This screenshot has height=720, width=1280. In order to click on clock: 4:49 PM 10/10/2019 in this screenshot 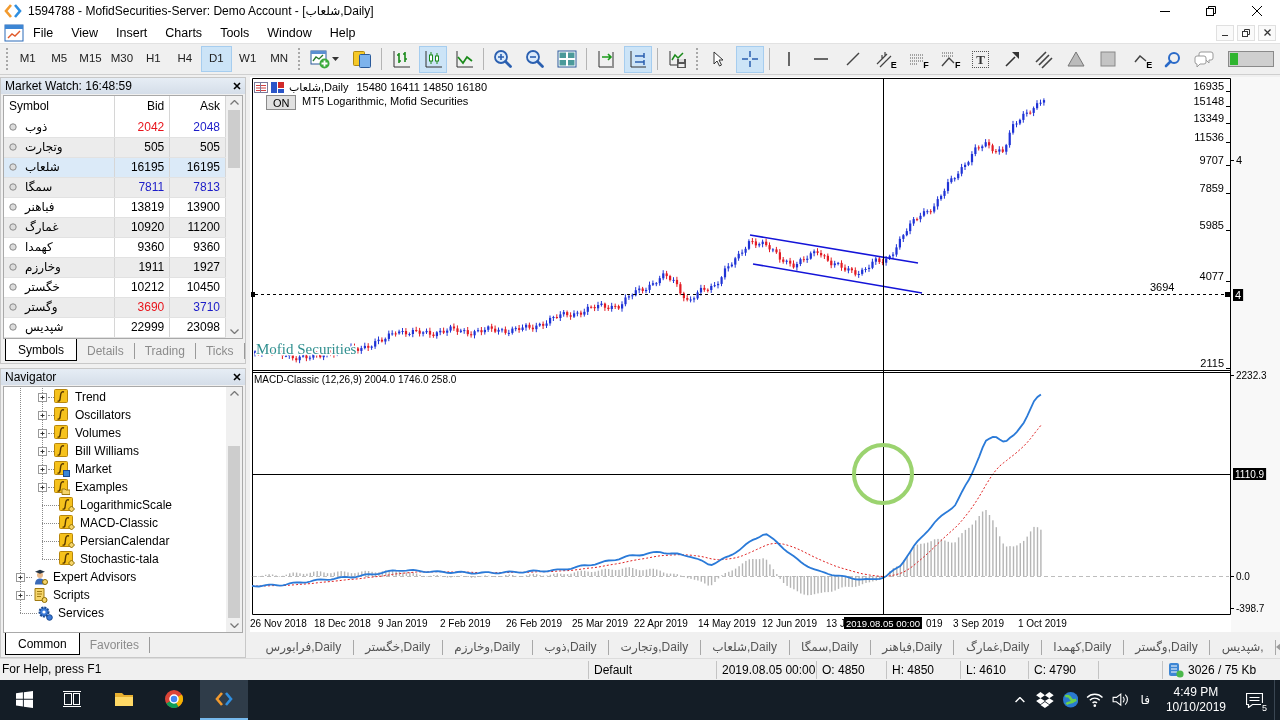, I will do `click(1195, 700)`.